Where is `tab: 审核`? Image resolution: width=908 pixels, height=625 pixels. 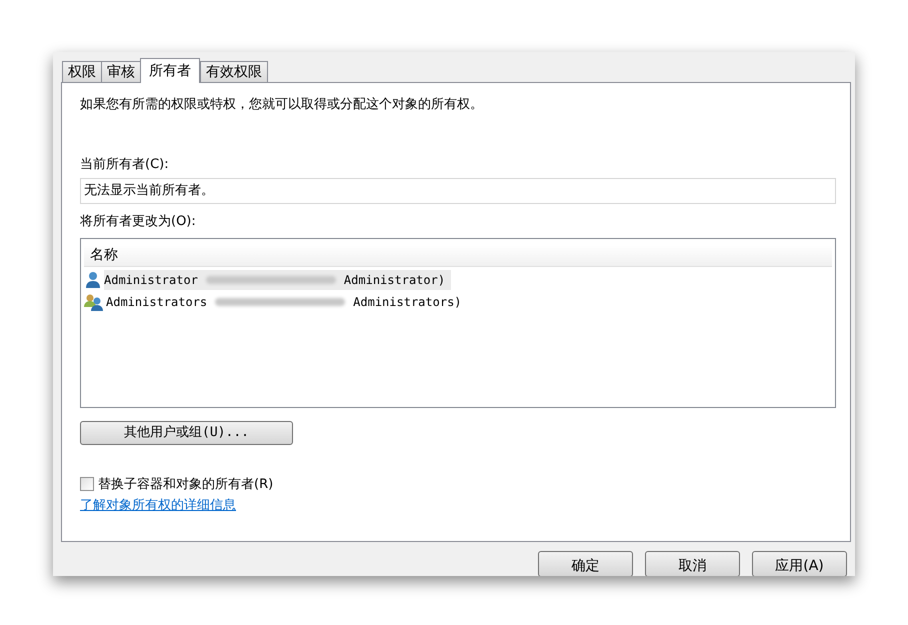
tab: 审核 is located at coordinates (121, 71).